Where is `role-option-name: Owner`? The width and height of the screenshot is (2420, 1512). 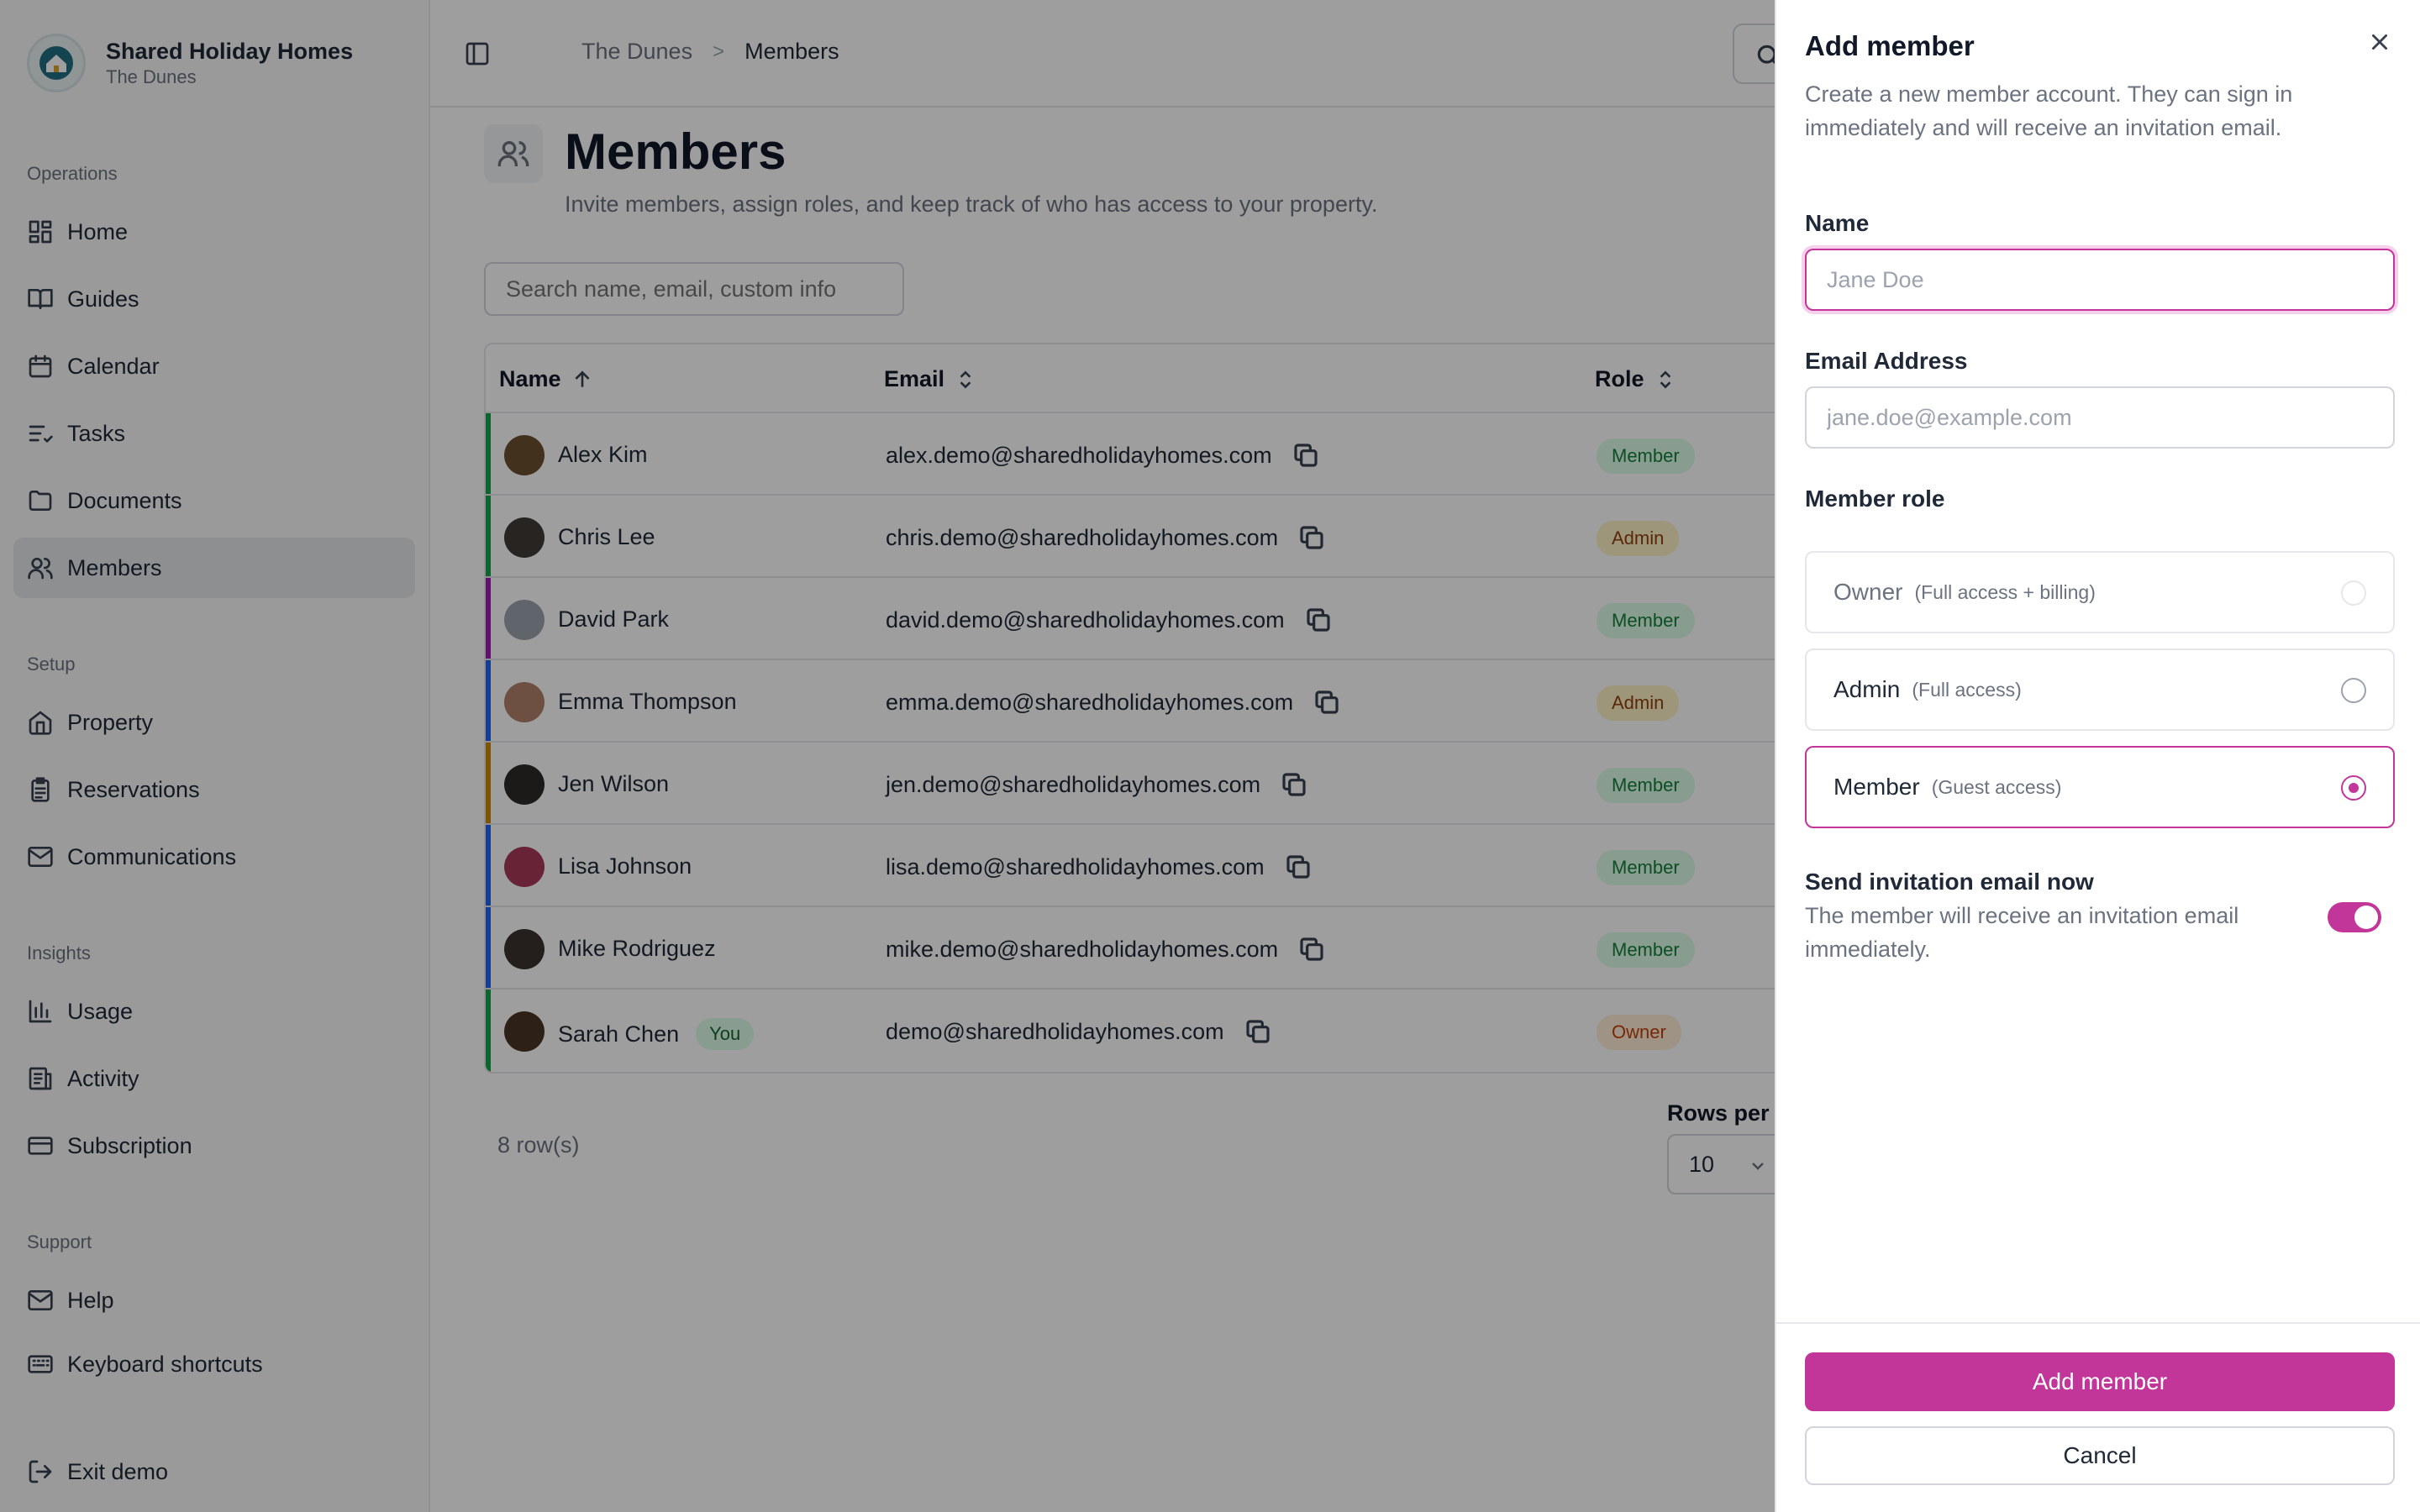
role-option-name: Owner is located at coordinates (1868, 592).